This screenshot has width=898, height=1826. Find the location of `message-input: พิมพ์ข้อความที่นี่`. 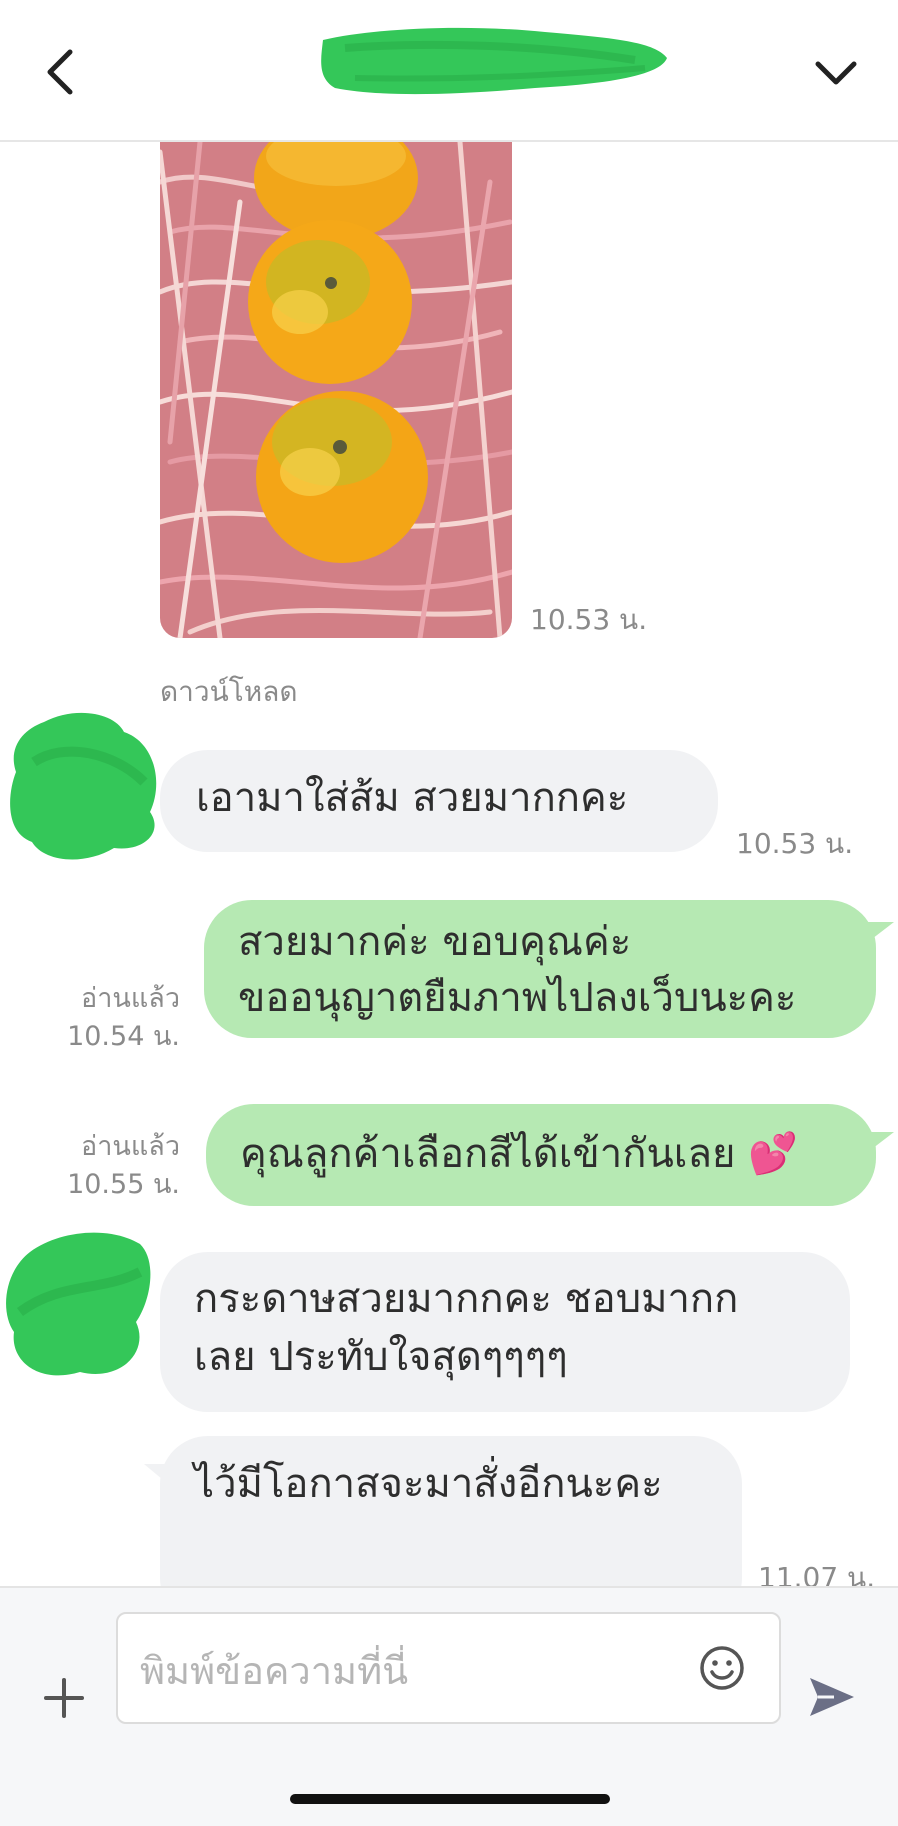

message-input: พิมพ์ข้อความที่นี่ is located at coordinates (448, 1668).